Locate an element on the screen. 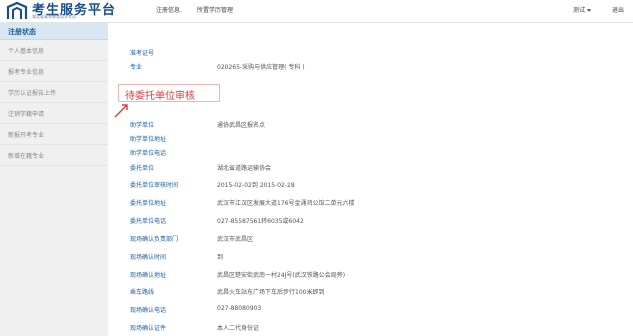 This screenshot has width=633, height=336. field-value: 武汉市江汉区发展大道176号金涌鸿公馆二单元六楼 is located at coordinates (286, 203).